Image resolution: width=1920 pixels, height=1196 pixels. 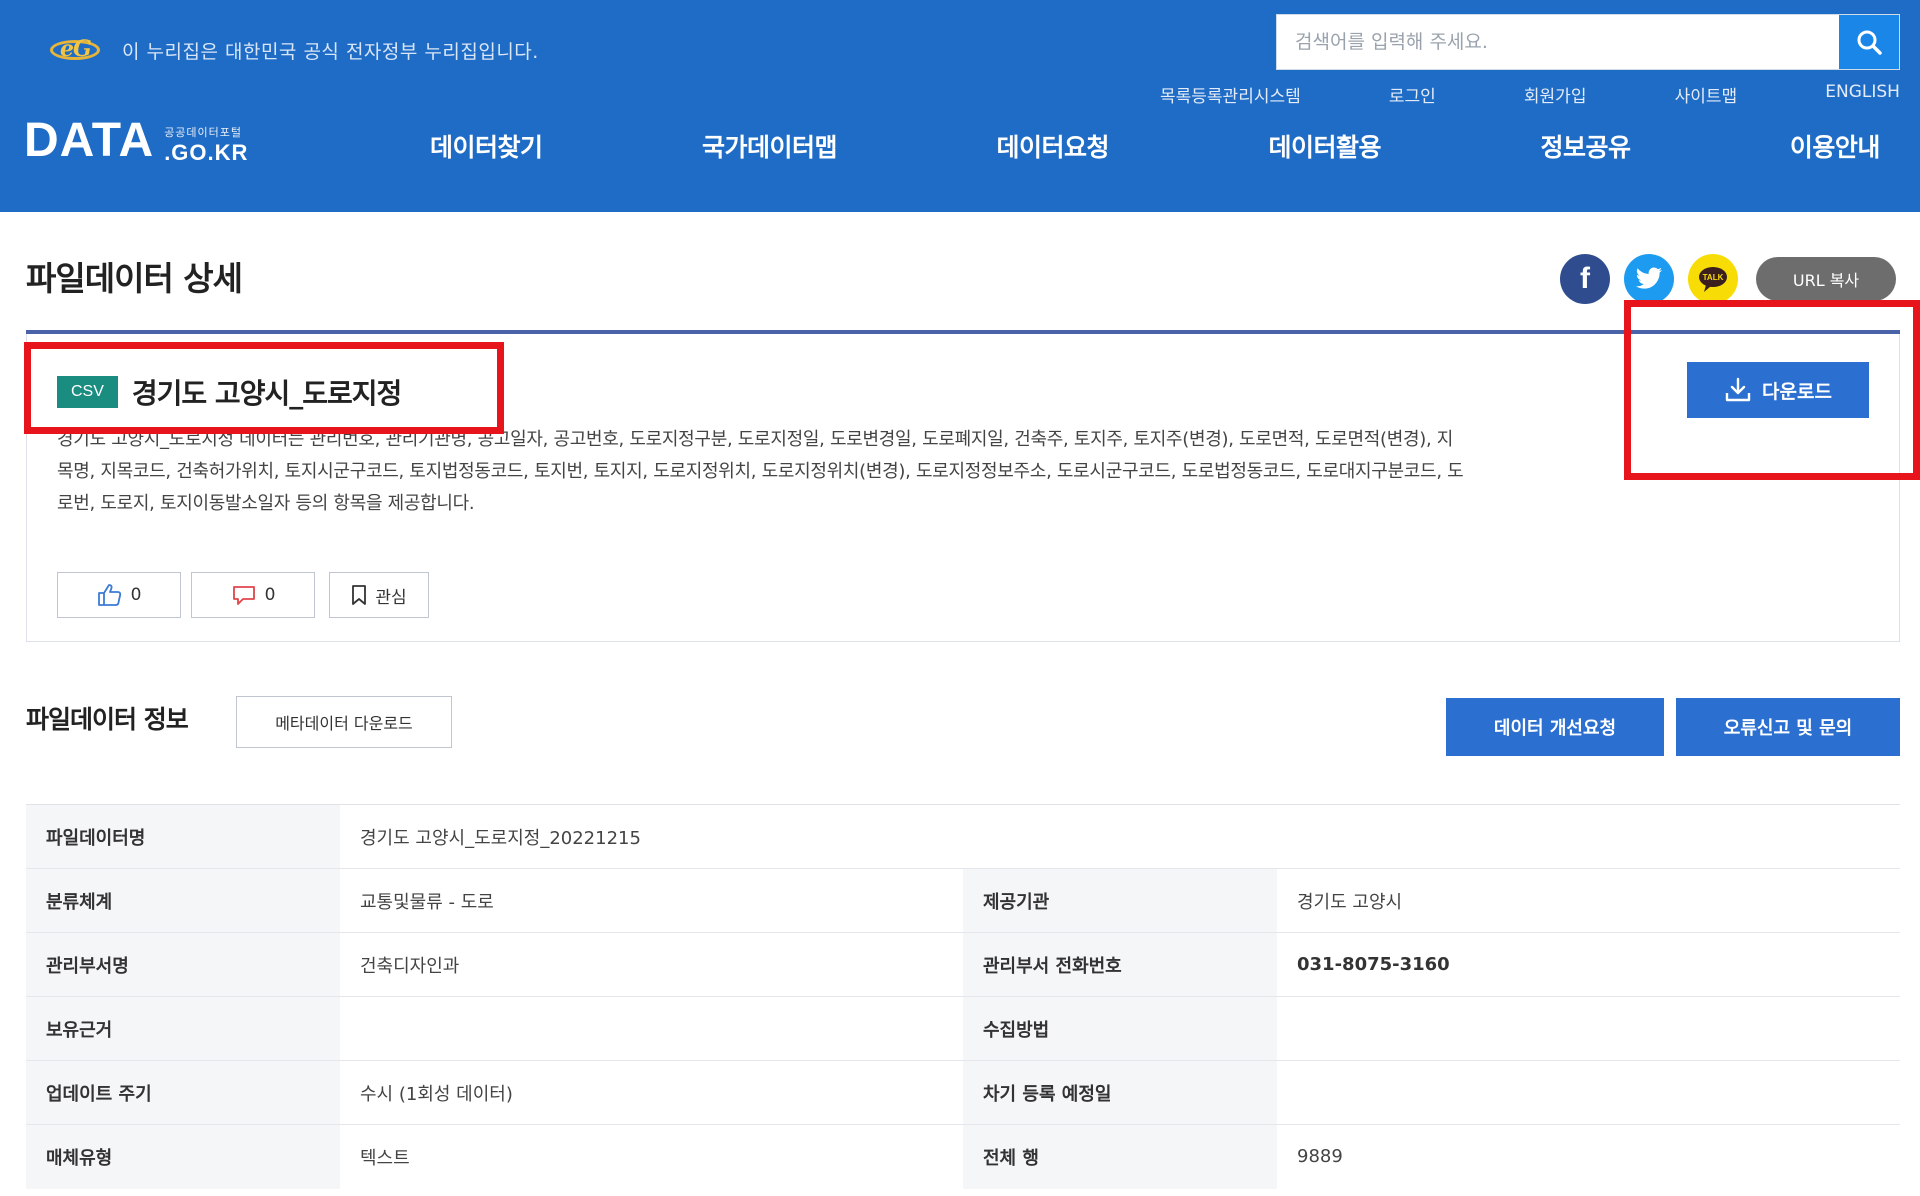 I want to click on table-header-cell: 보유근거, so click(x=183, y=1028).